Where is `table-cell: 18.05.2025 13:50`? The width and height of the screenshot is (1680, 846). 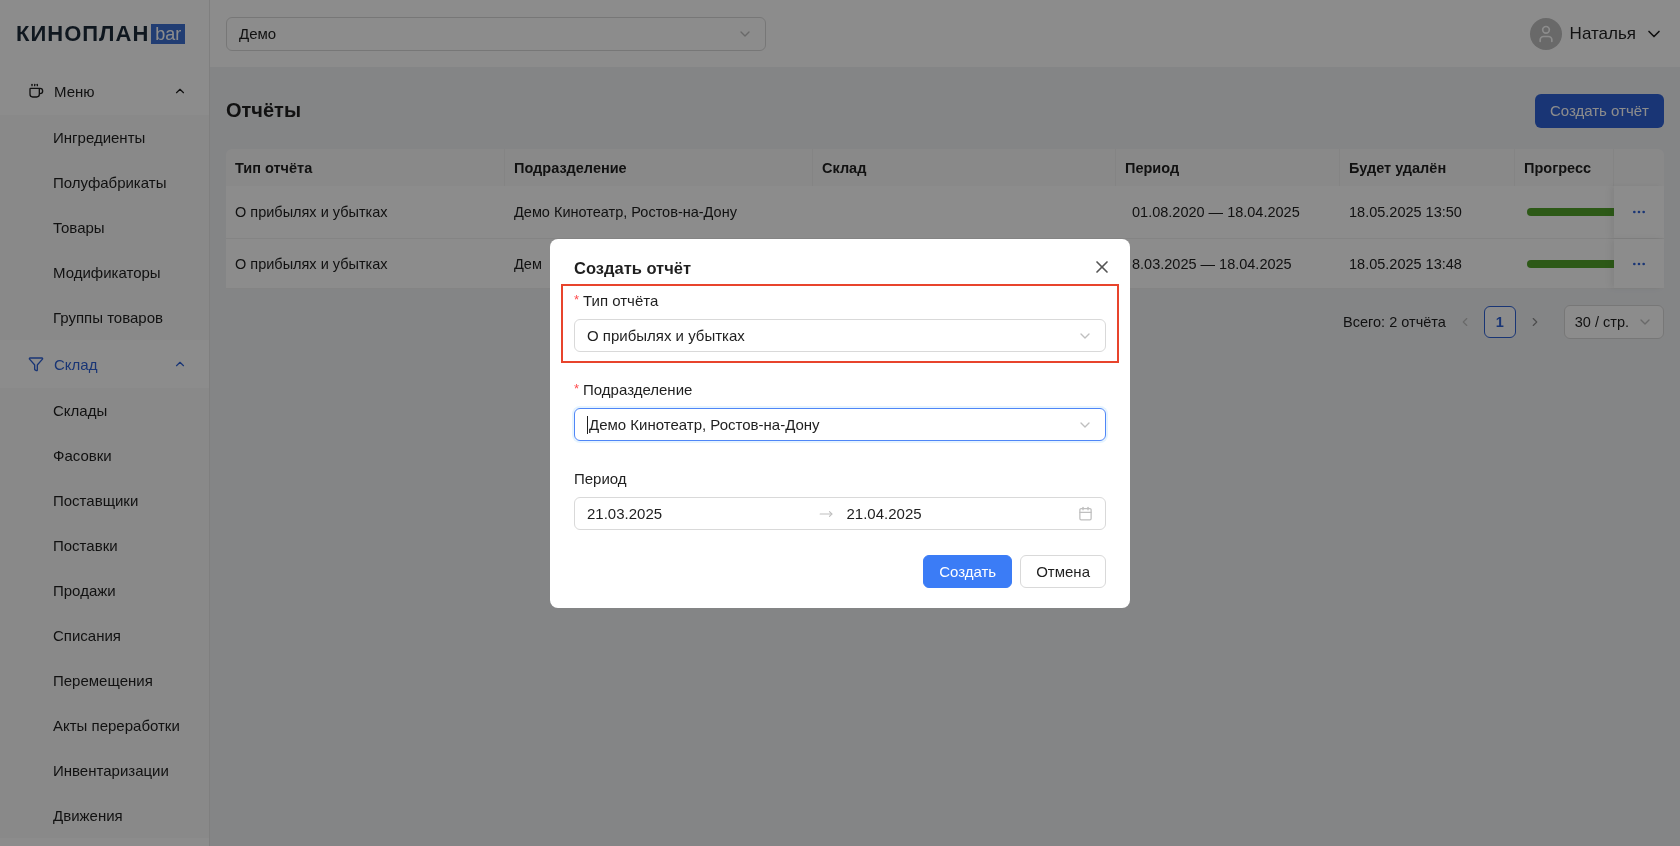 table-cell: 18.05.2025 13:50 is located at coordinates (1405, 212).